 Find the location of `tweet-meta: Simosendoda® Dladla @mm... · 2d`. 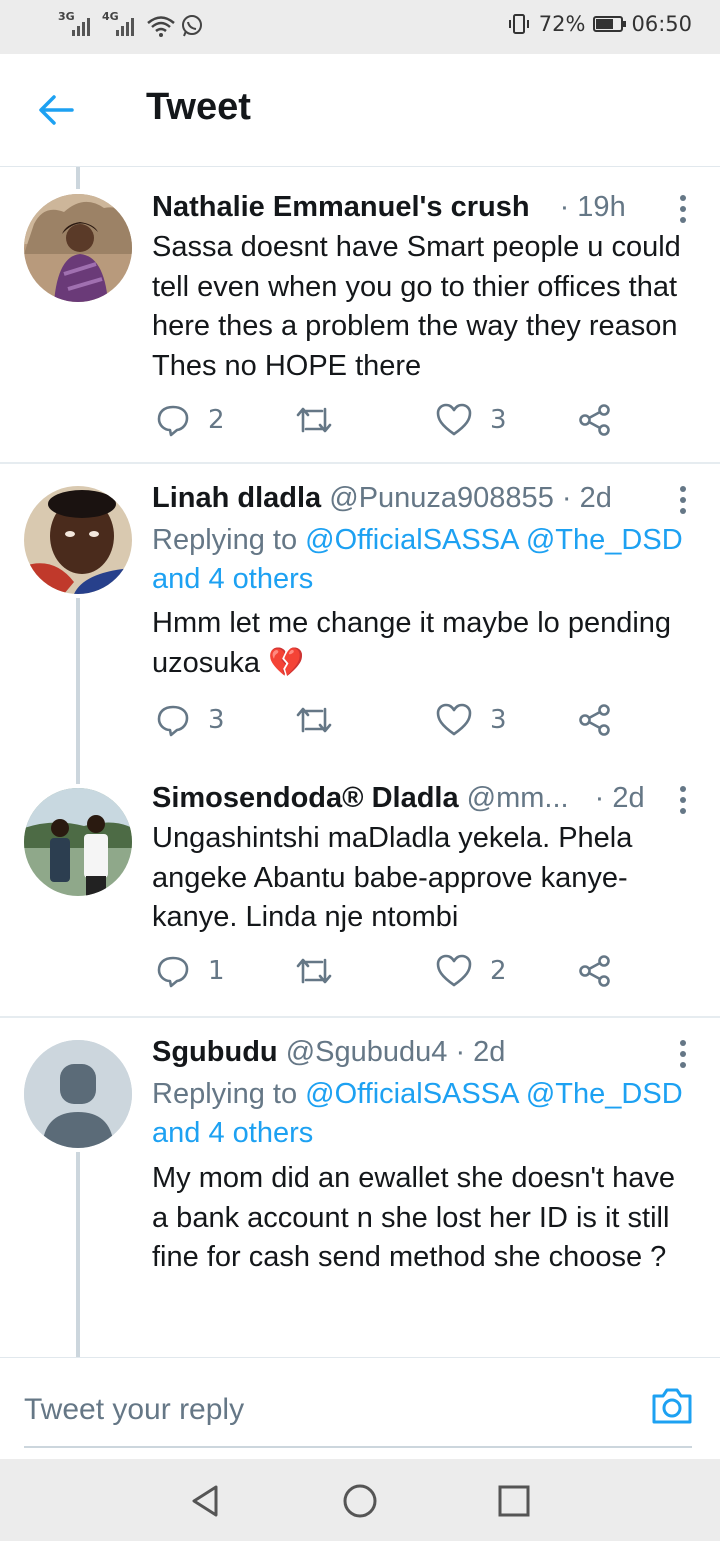

tweet-meta: Simosendoda® Dladla @mm... · 2d is located at coordinates (398, 798).